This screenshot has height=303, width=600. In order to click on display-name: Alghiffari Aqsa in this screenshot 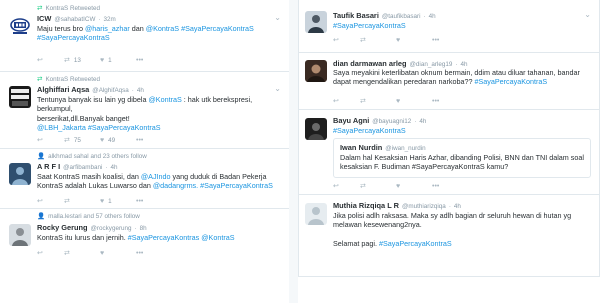, I will do `click(63, 89)`.